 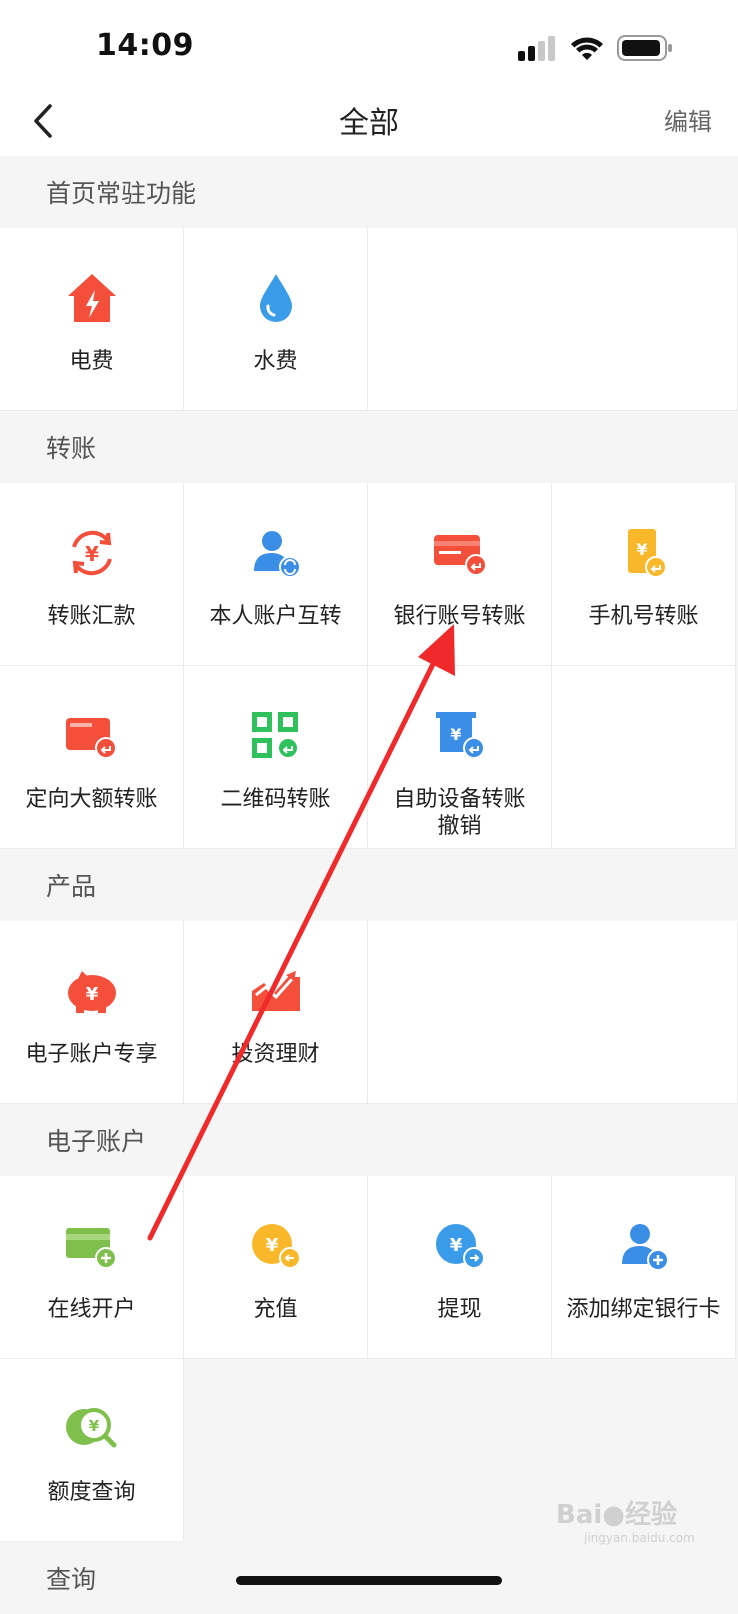 What do you see at coordinates (613, 1515) in the screenshot?
I see `paw-icon: ●` at bounding box center [613, 1515].